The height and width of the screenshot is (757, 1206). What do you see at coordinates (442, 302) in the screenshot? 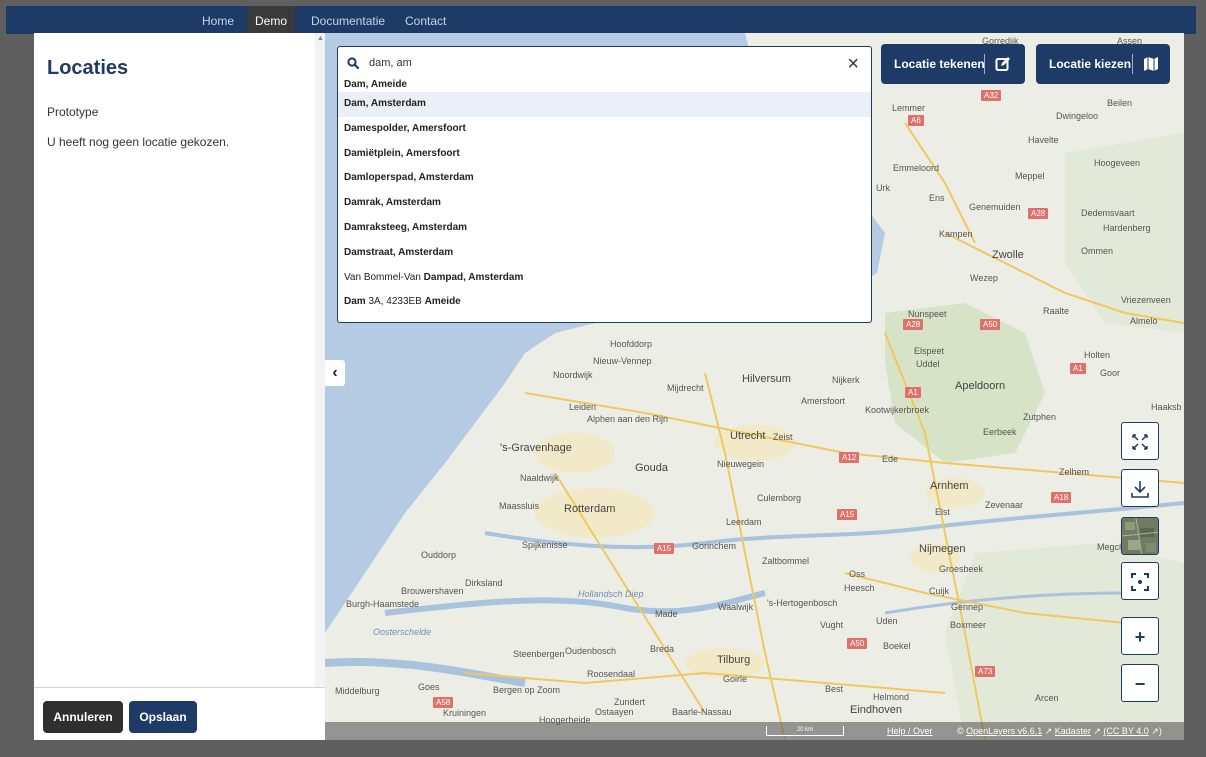
I see `result-text-bold: Ameide` at bounding box center [442, 302].